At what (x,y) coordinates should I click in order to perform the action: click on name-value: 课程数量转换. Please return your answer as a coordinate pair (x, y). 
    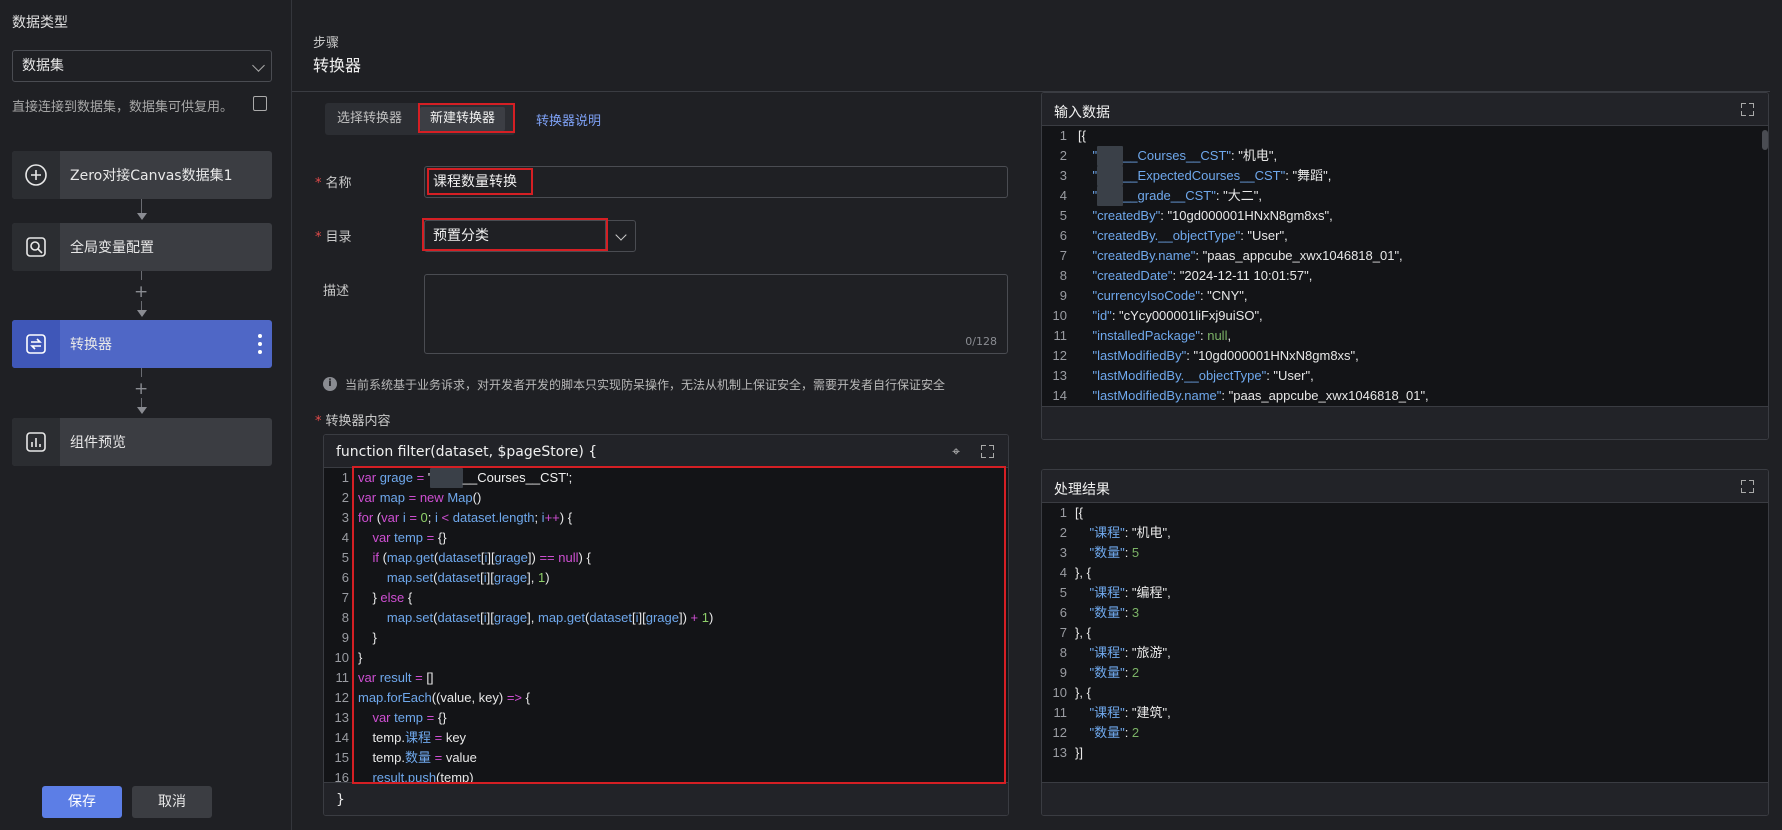
    Looking at the image, I should click on (475, 182).